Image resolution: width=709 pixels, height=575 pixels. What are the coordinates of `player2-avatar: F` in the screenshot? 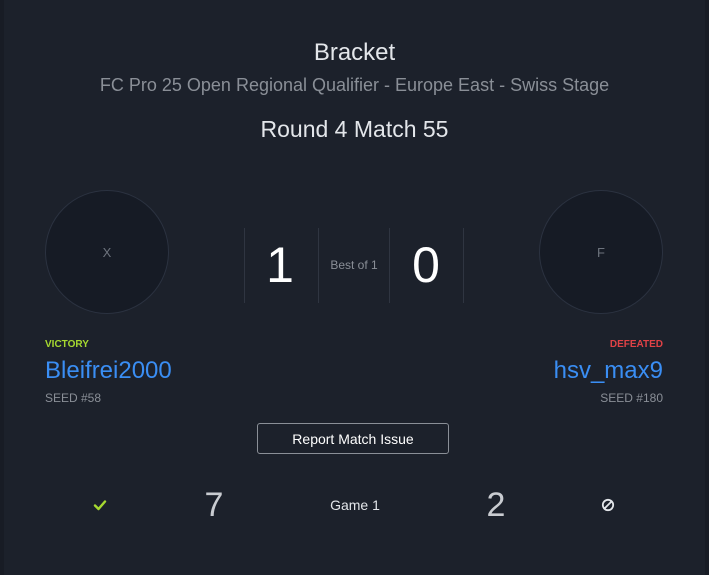 It's located at (601, 252).